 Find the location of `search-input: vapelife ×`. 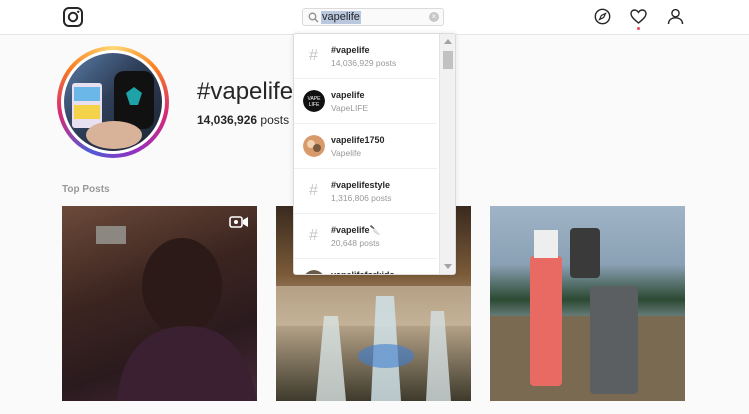

search-input: vapelife × is located at coordinates (373, 17).